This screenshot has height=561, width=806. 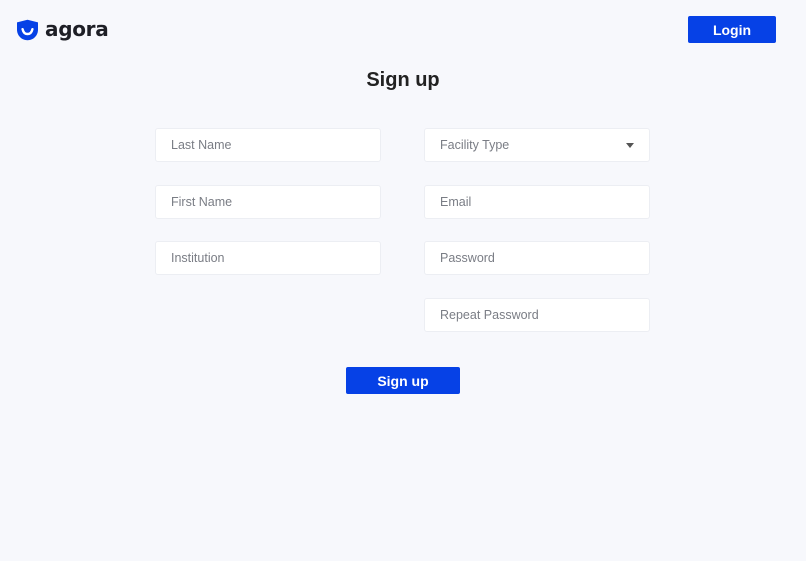 What do you see at coordinates (732, 29) in the screenshot?
I see `login-button: Login` at bounding box center [732, 29].